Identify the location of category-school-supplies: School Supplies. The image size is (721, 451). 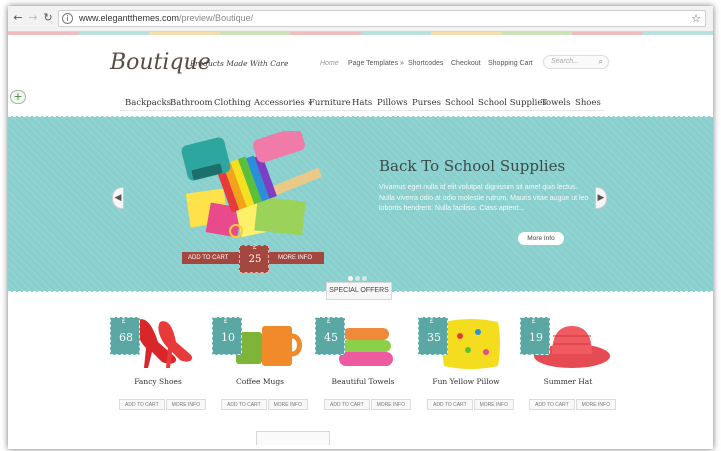
(512, 103).